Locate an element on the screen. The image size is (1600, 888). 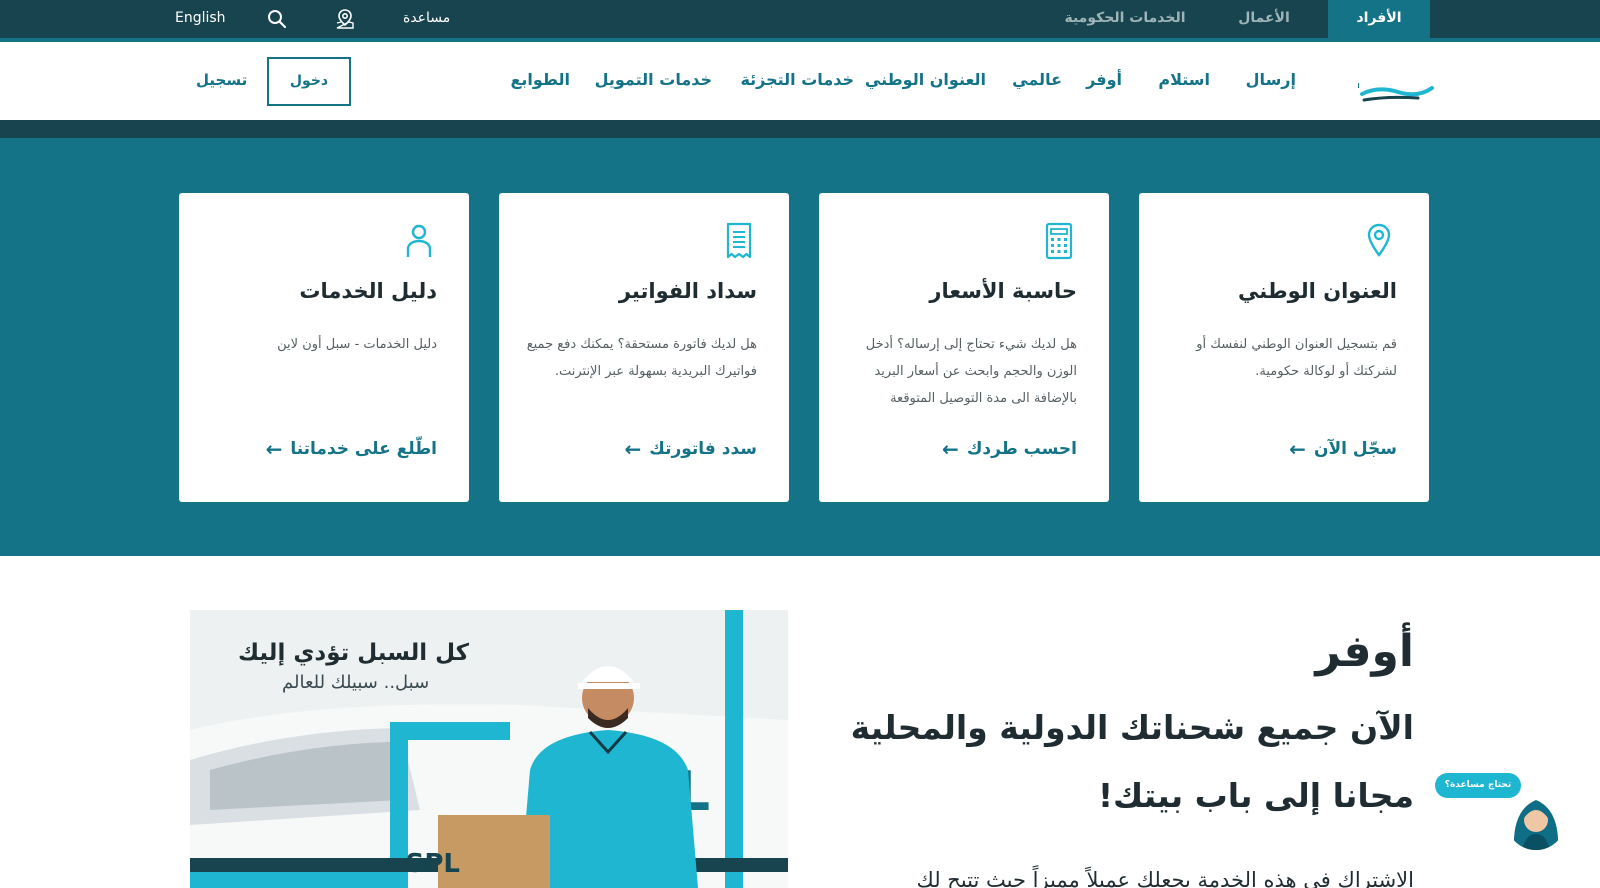
chat-help-bubble: تحتاج مساعدة؟ is located at coordinates (1478, 785).